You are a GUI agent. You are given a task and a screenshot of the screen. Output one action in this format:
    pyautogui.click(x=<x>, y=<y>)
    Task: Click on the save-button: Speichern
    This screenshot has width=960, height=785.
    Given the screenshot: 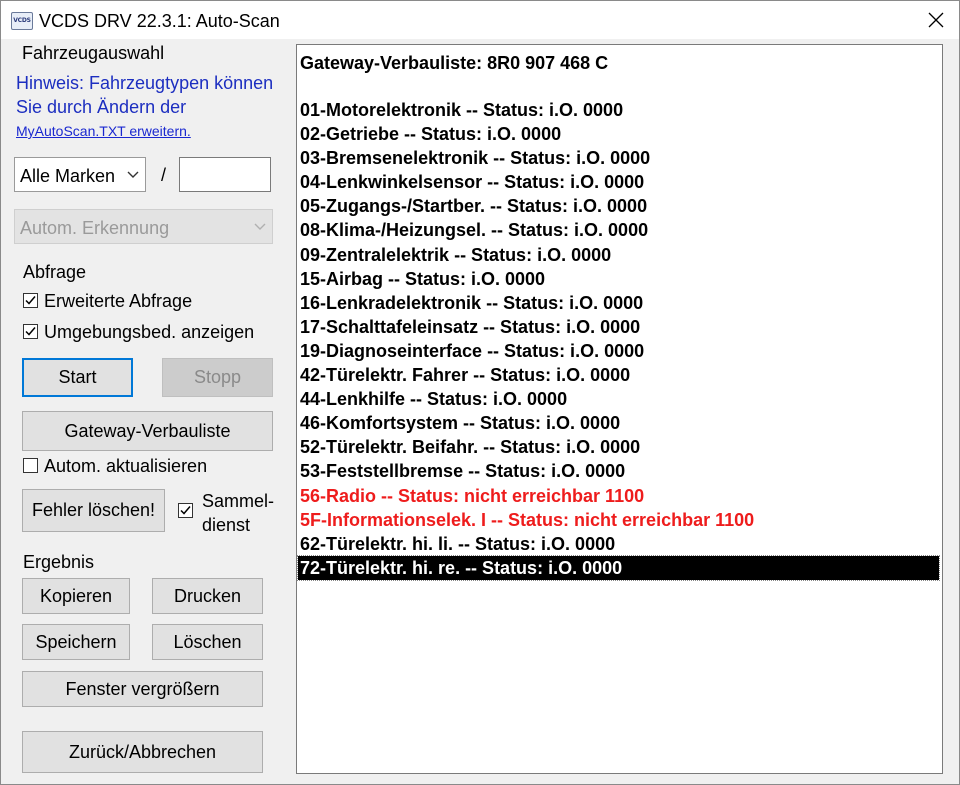 What is the action you would take?
    pyautogui.click(x=76, y=642)
    